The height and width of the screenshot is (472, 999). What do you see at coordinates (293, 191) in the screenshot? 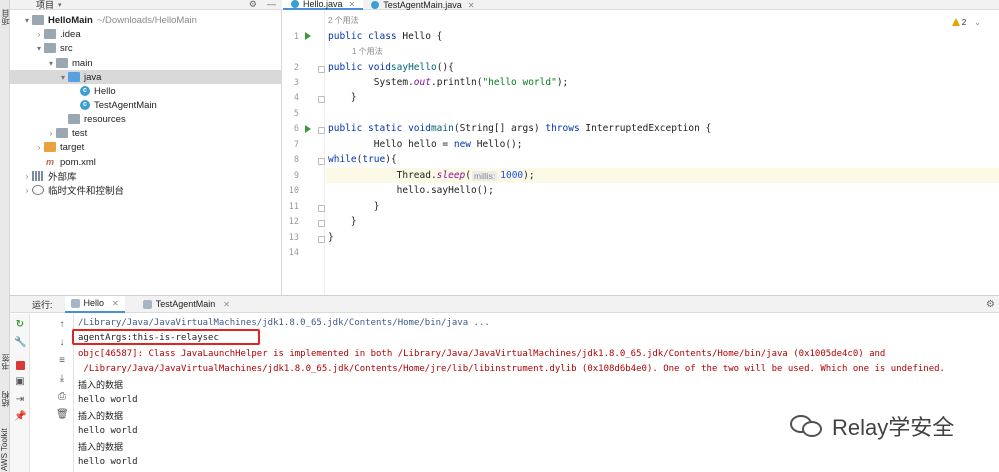
I see `line-number: 10` at bounding box center [293, 191].